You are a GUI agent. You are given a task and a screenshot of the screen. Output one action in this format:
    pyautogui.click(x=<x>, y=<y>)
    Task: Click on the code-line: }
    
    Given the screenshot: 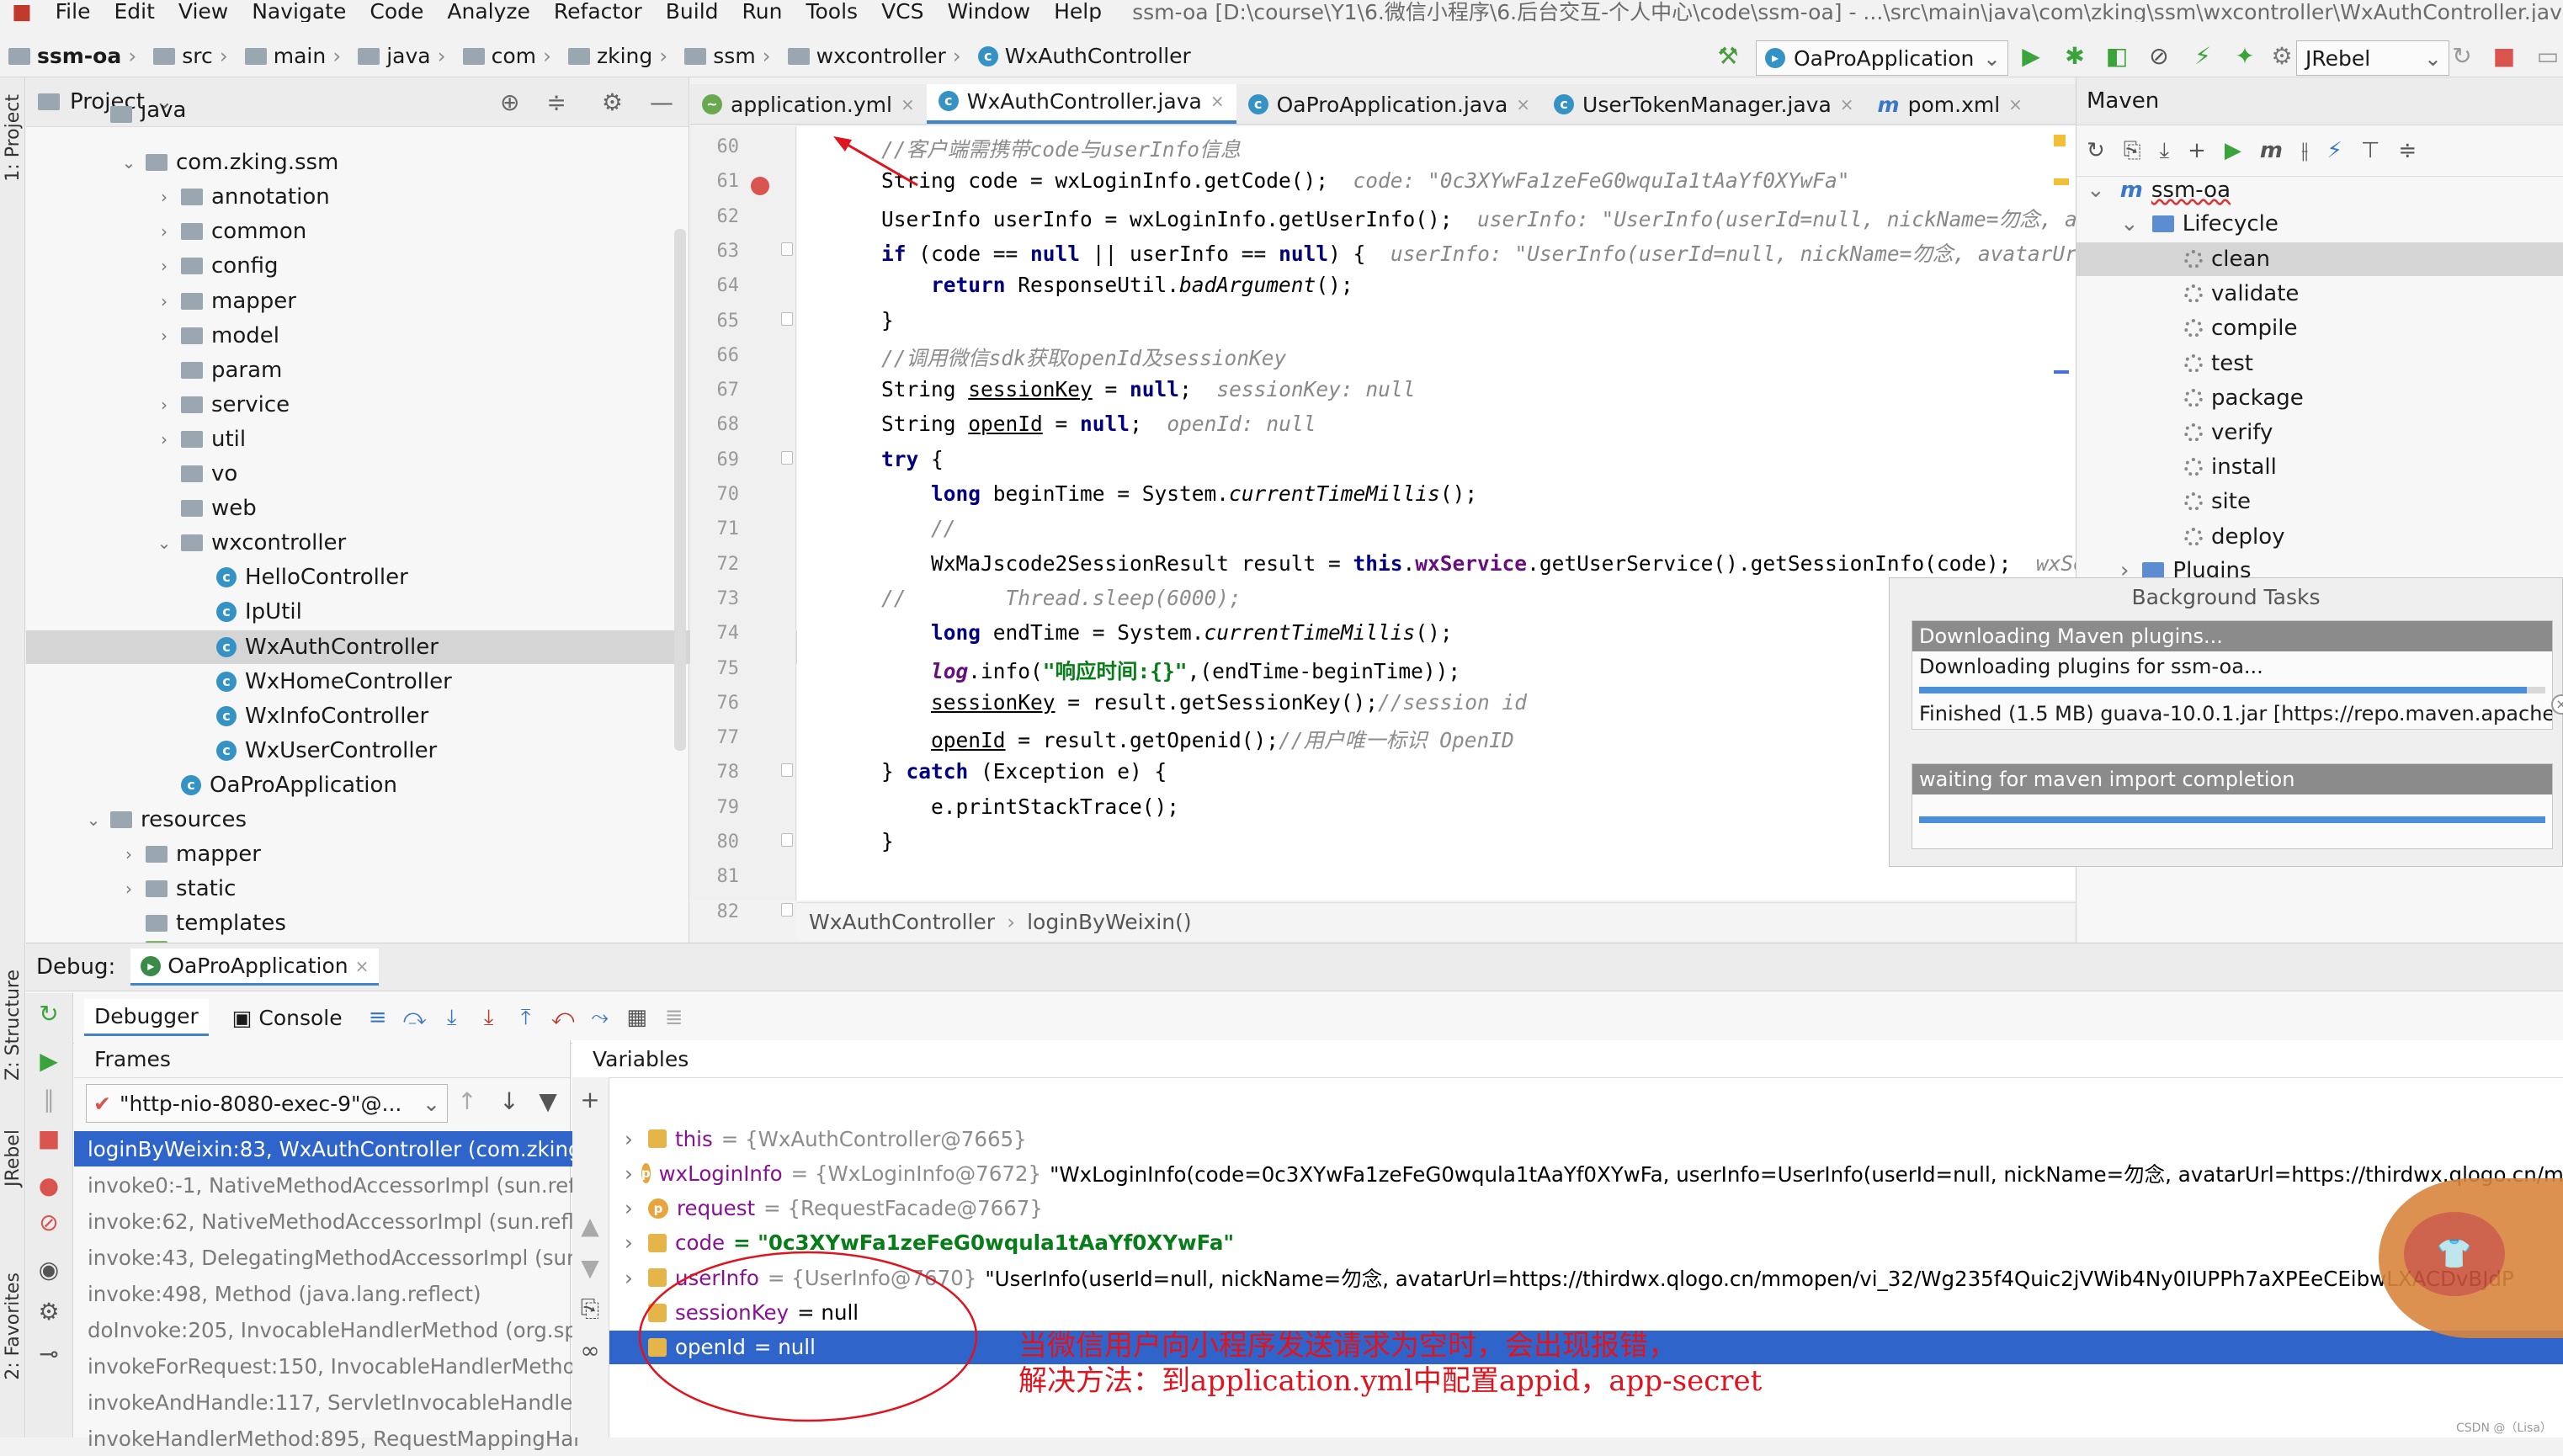 What is the action you would take?
    pyautogui.click(x=887, y=320)
    